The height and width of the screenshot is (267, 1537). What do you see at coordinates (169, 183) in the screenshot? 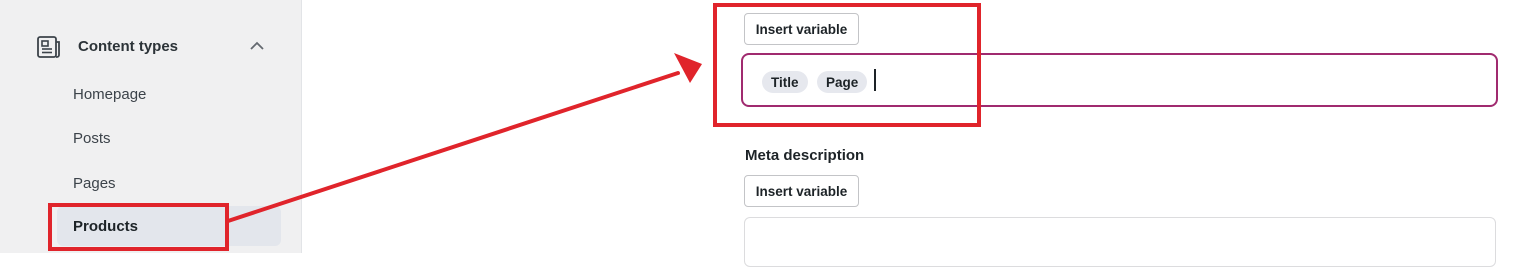
I see `sidebar-item-pages: Pages` at bounding box center [169, 183].